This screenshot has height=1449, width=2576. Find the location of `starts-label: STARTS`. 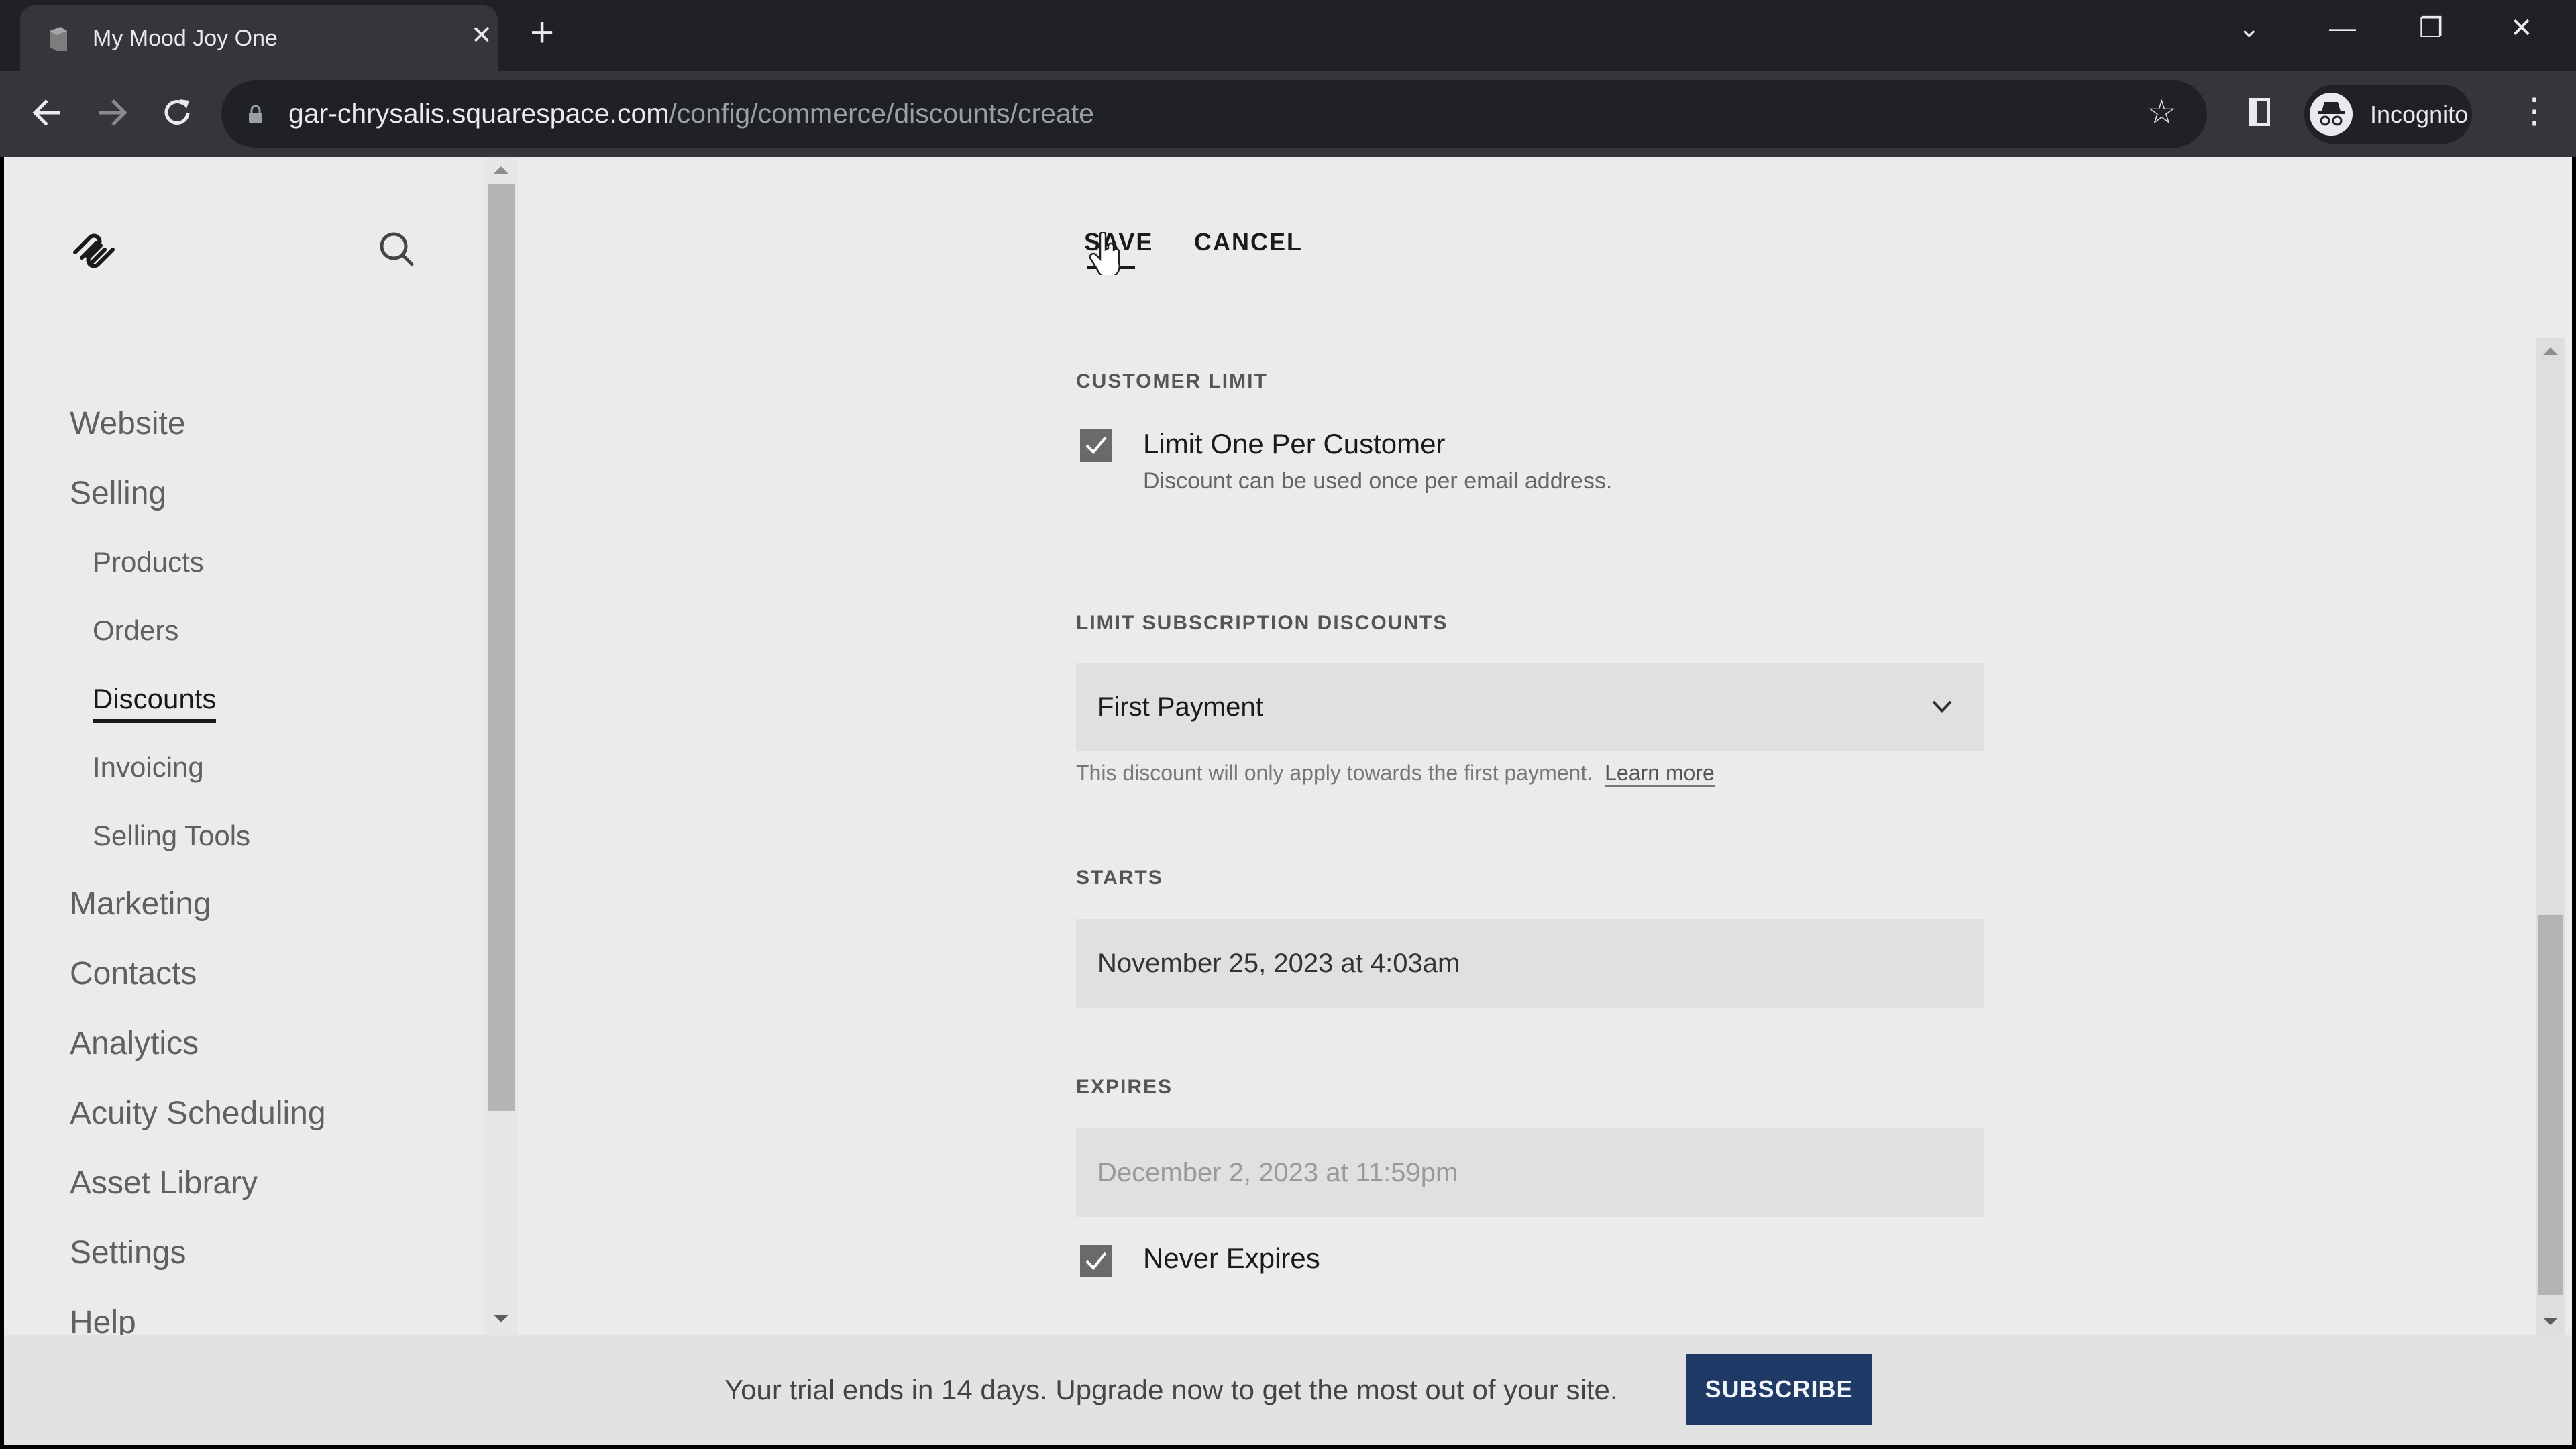

starts-label: STARTS is located at coordinates (1119, 878).